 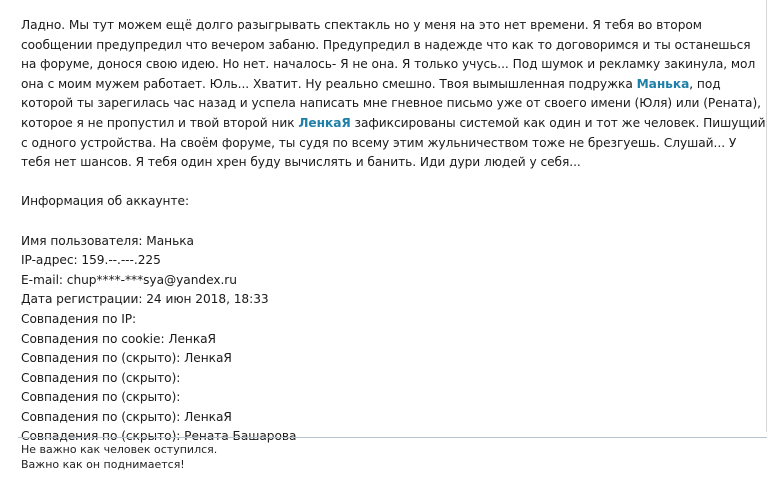 I want to click on user-link-manka: Манька, so click(x=663, y=84).